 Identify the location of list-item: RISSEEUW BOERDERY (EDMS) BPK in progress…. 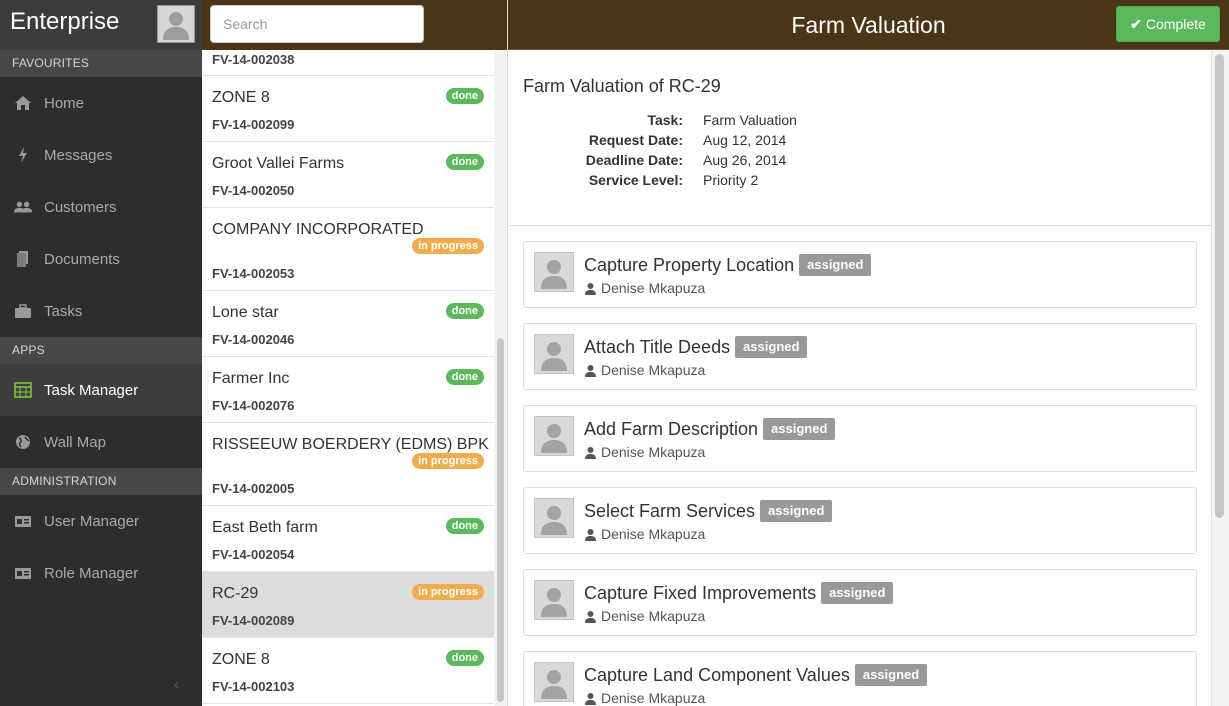
(348, 464).